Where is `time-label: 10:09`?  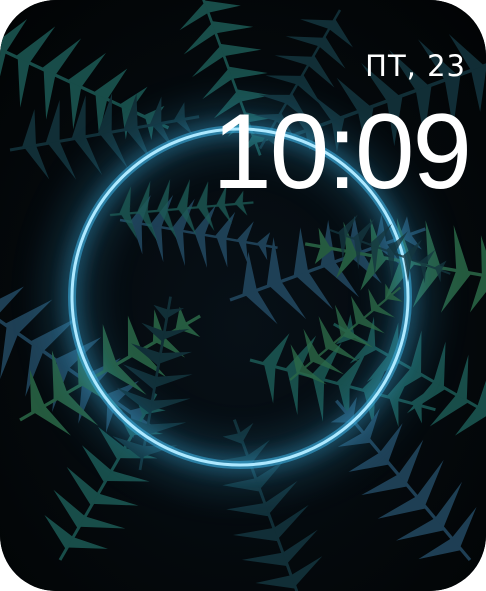 time-label: 10:09 is located at coordinates (342, 151).